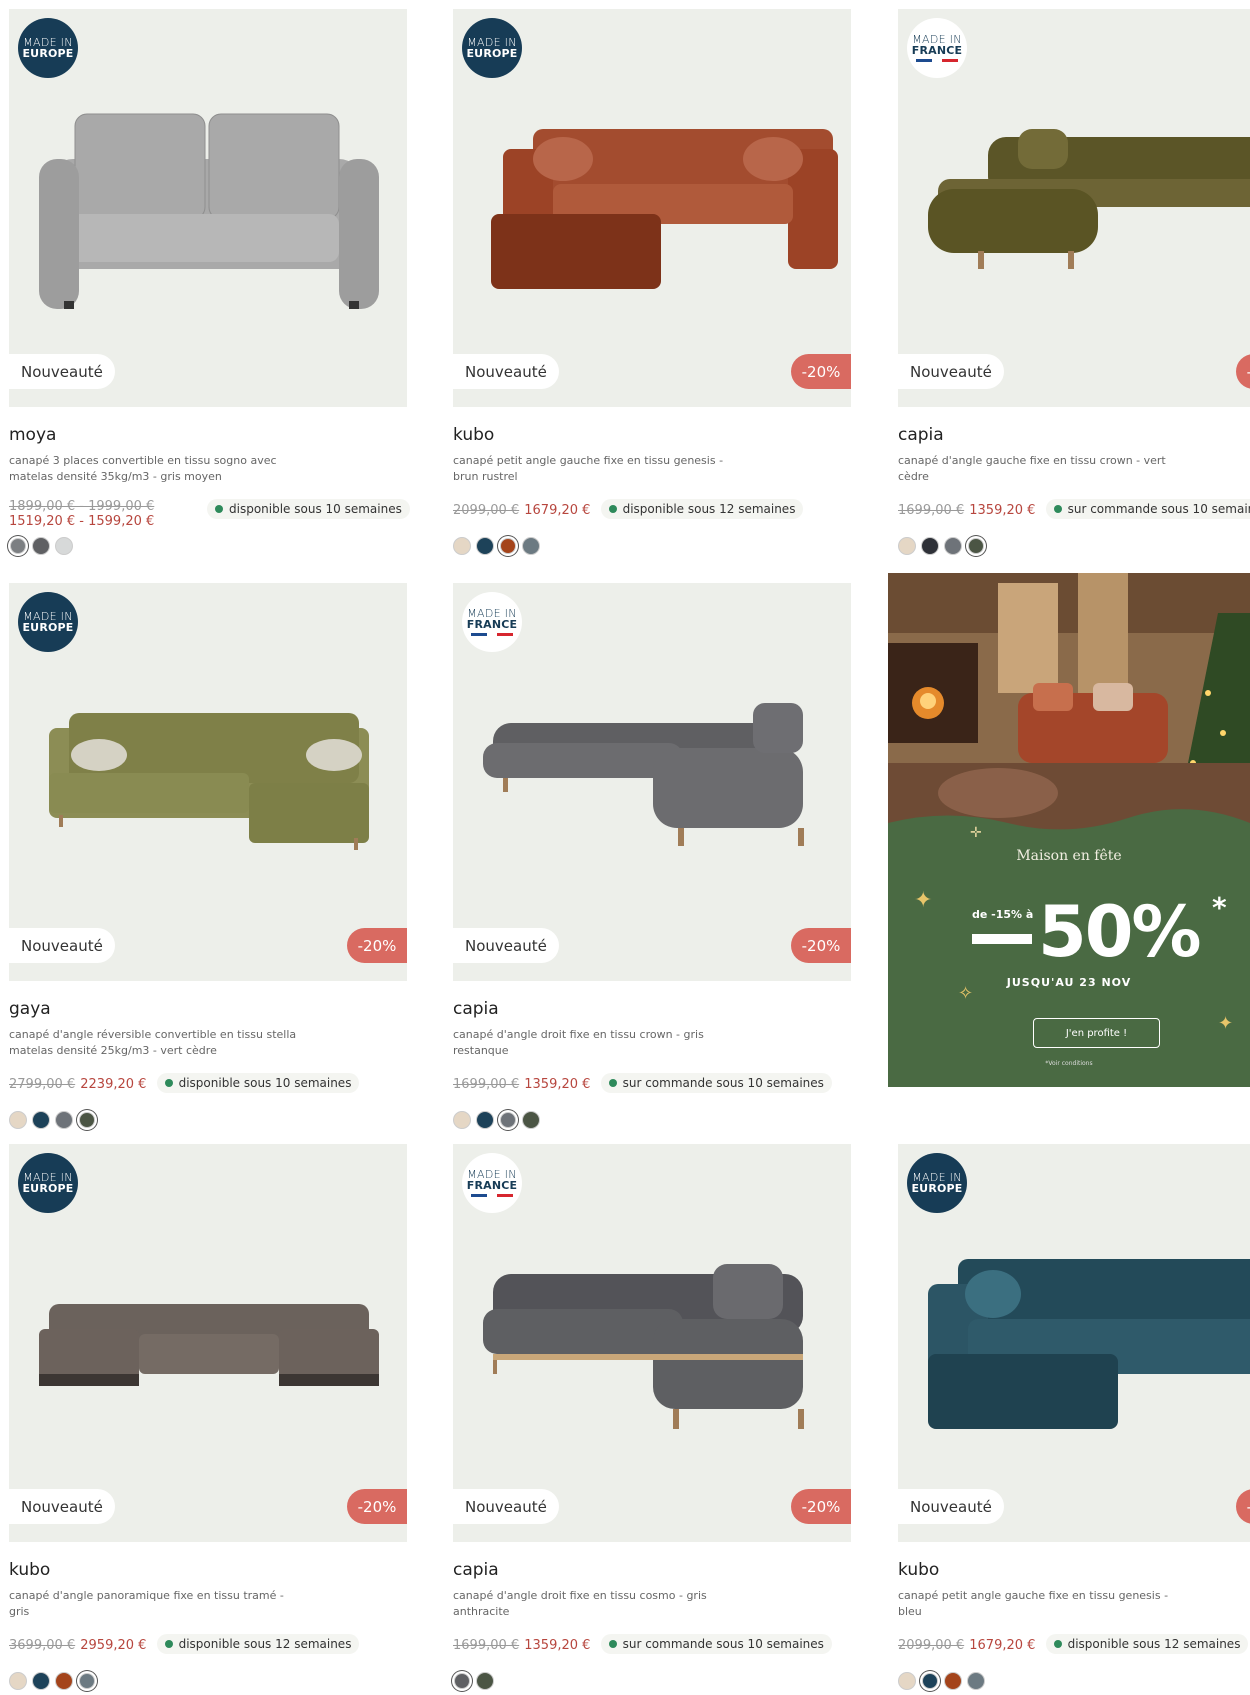 This screenshot has width=1250, height=1695. What do you see at coordinates (486, 510) in the screenshot?
I see `old-price: 2099,00 €` at bounding box center [486, 510].